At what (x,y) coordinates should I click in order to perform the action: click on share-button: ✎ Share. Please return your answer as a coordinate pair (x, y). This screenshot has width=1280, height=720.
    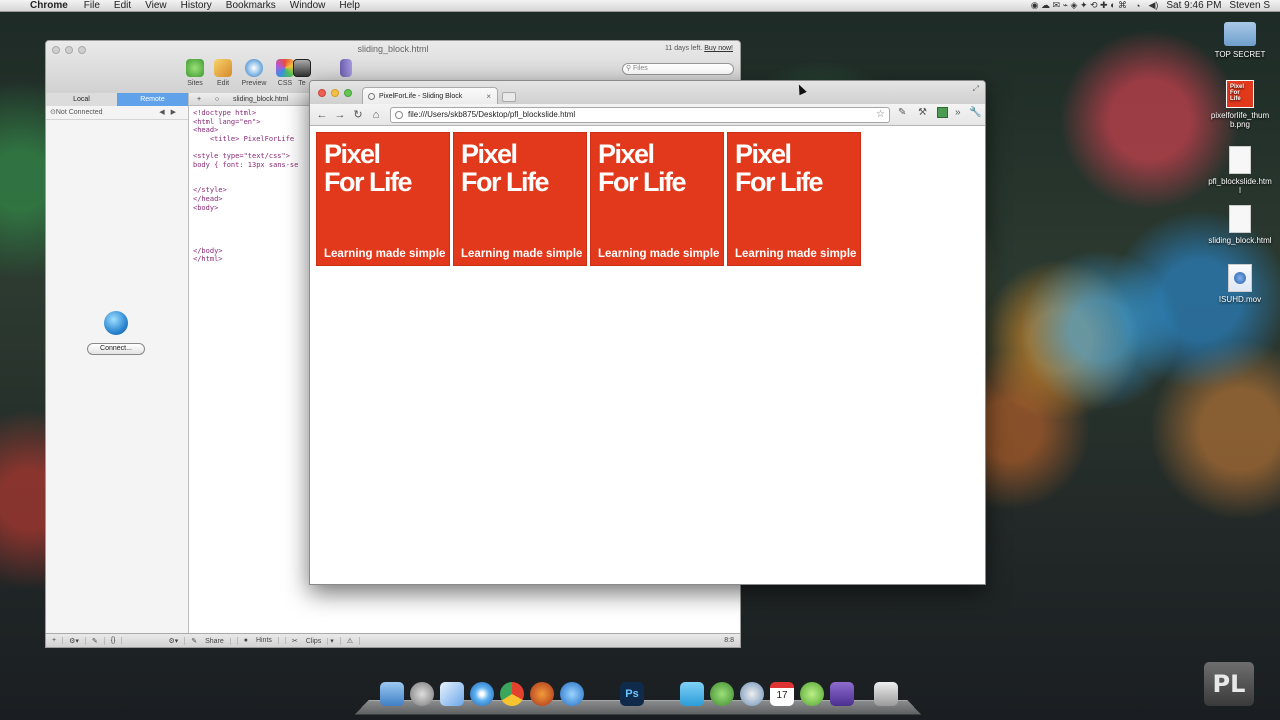
    Looking at the image, I should click on (211, 640).